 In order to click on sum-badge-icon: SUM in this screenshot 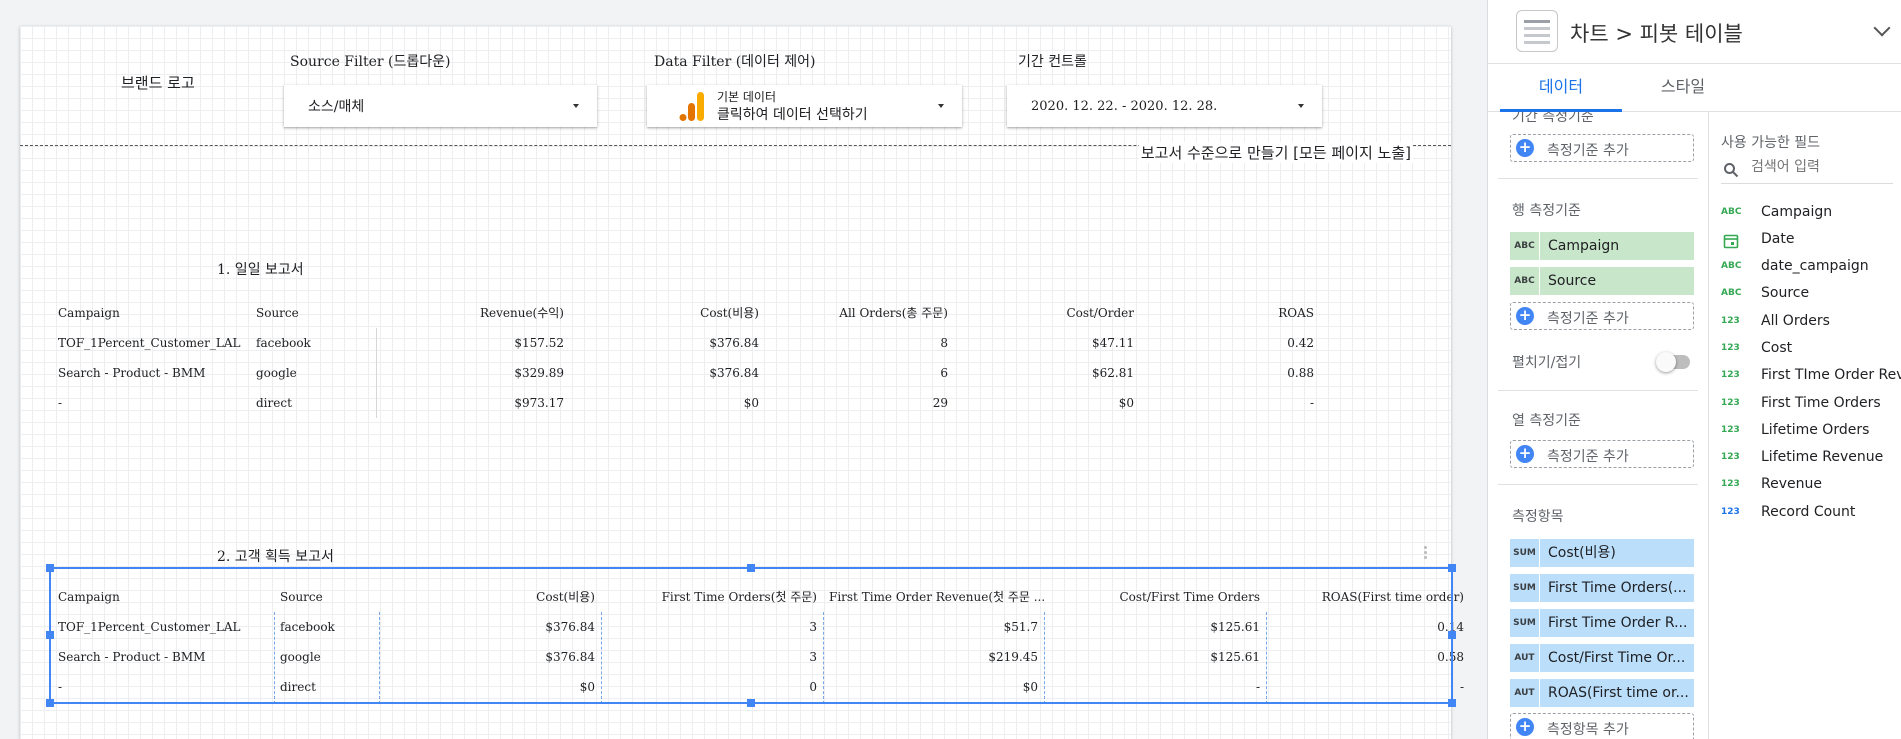, I will do `click(1525, 553)`.